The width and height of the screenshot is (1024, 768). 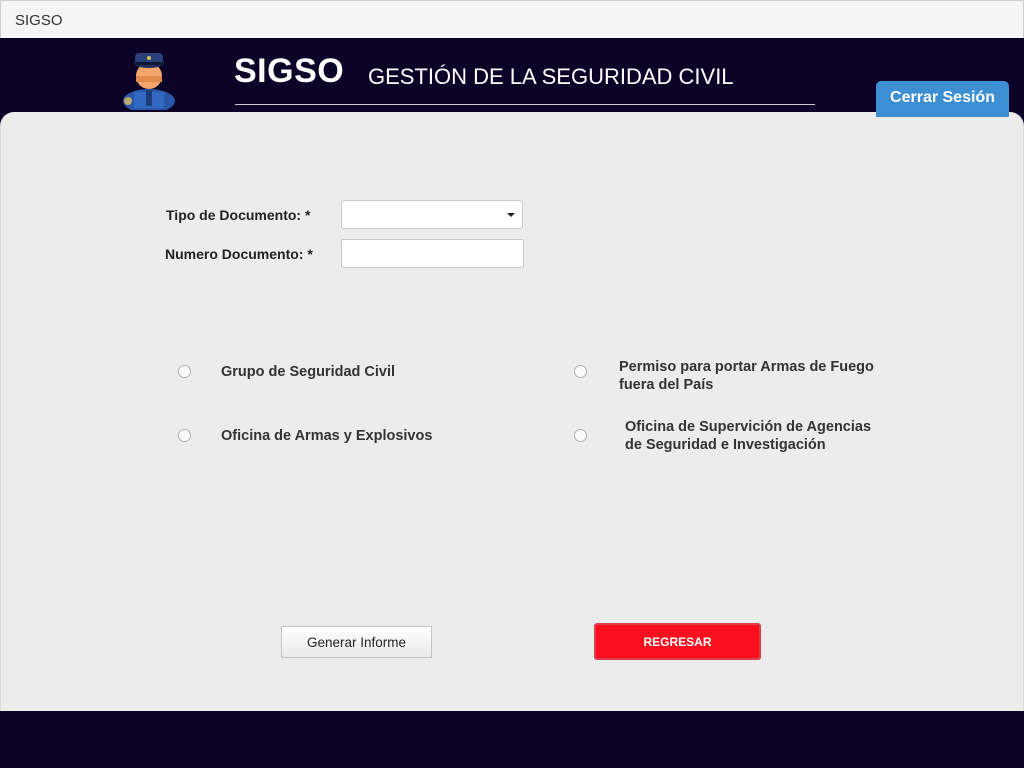 What do you see at coordinates (149, 81) in the screenshot?
I see `security-guard-icon` at bounding box center [149, 81].